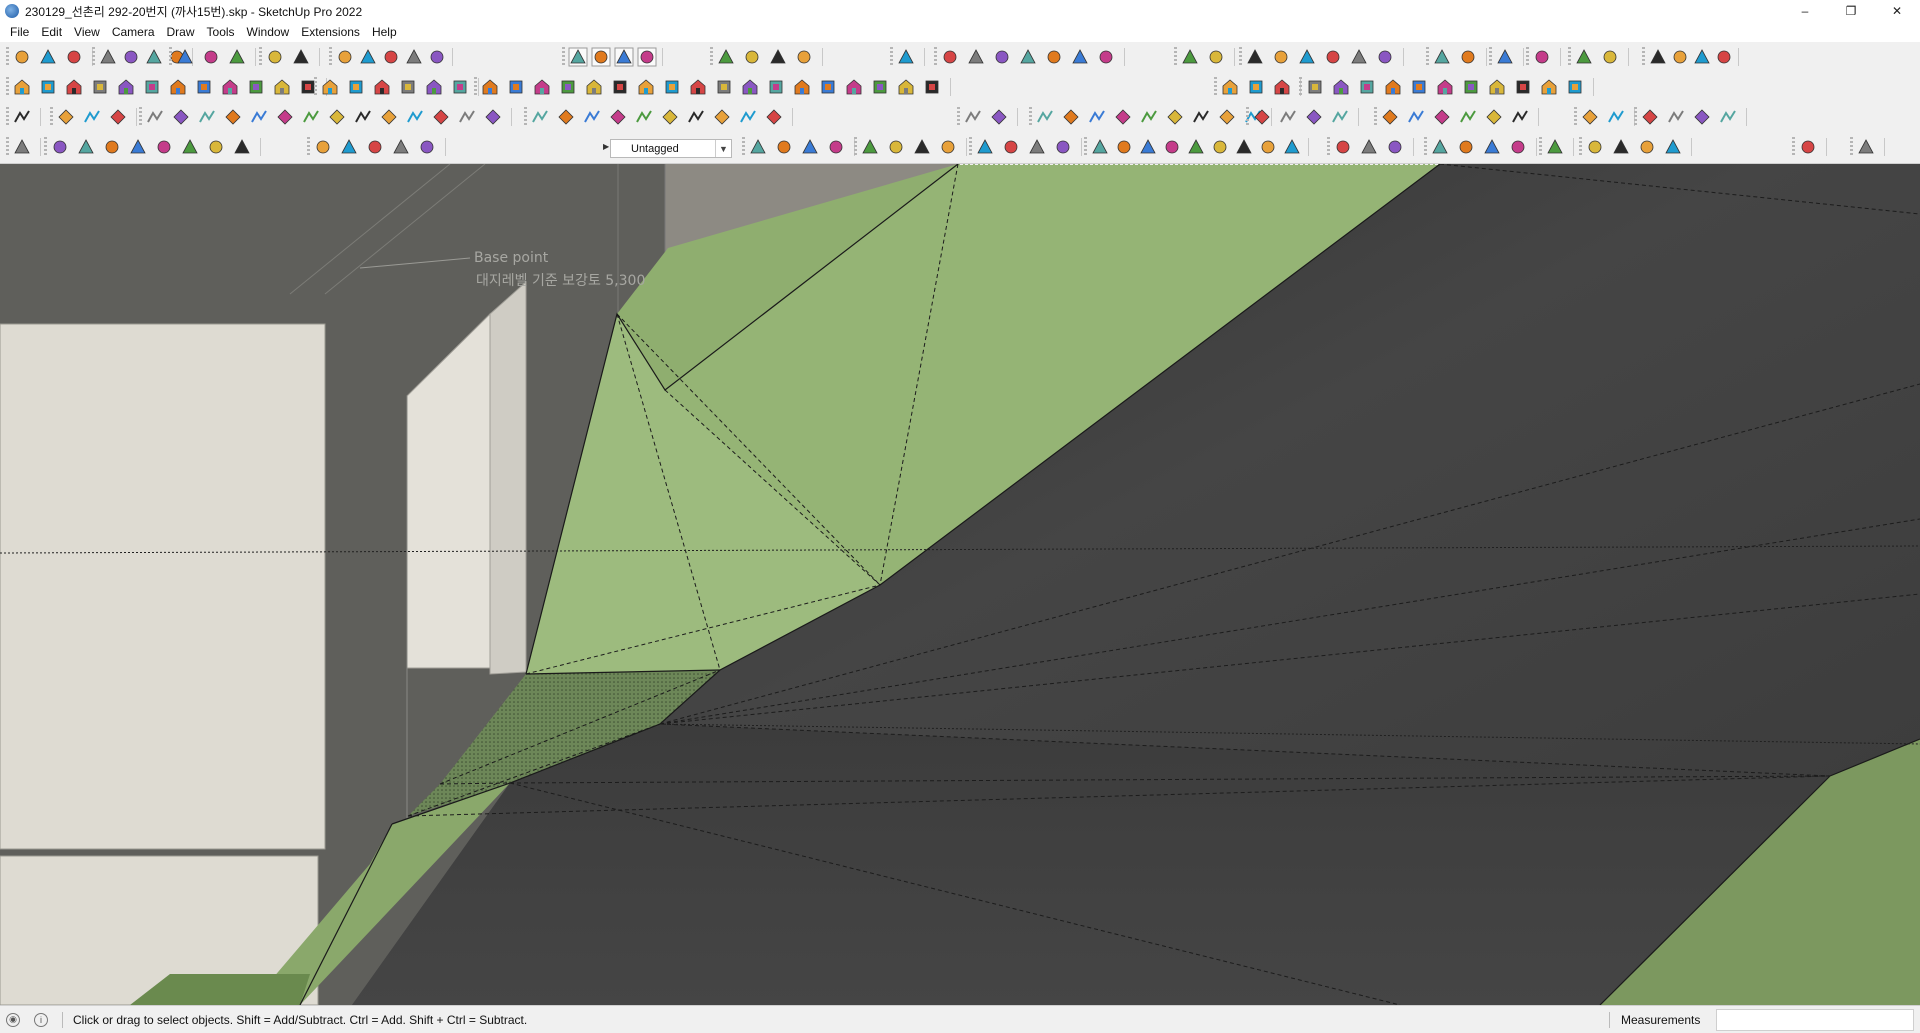 The image size is (1920, 1033). Describe the element at coordinates (221, 32) in the screenshot. I see `menu-tools: Tools` at that location.